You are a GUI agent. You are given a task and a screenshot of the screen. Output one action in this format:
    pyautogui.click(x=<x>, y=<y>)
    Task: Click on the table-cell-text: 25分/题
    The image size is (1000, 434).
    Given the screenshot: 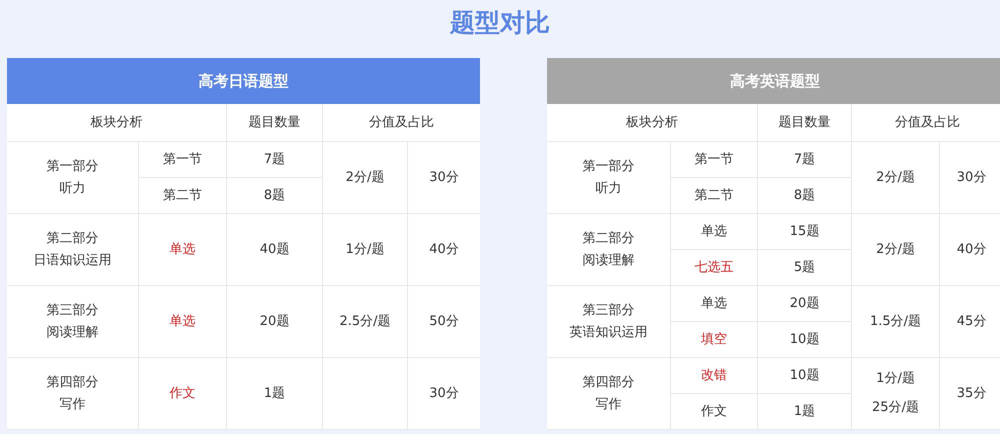 What is the action you would take?
    pyautogui.click(x=895, y=408)
    